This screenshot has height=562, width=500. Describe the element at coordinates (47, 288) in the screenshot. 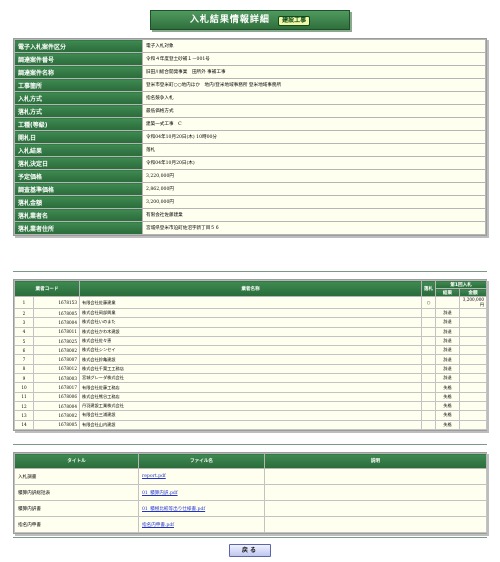

I see `col-header-code: 業者コード` at that location.